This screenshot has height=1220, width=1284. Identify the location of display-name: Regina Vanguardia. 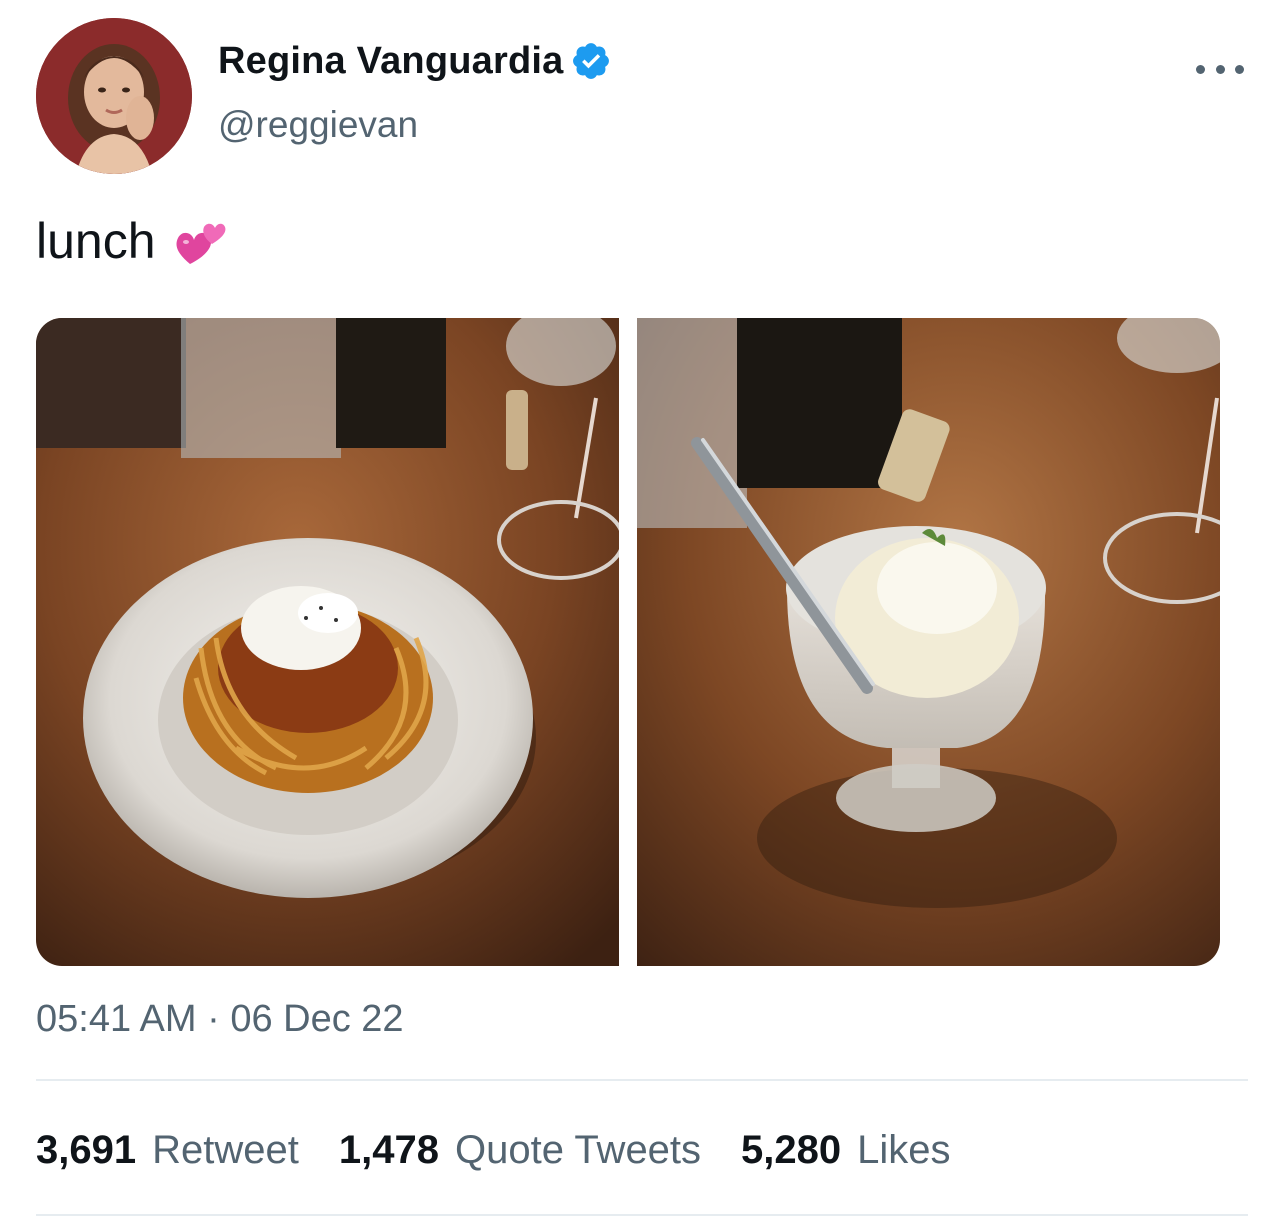
(391, 61).